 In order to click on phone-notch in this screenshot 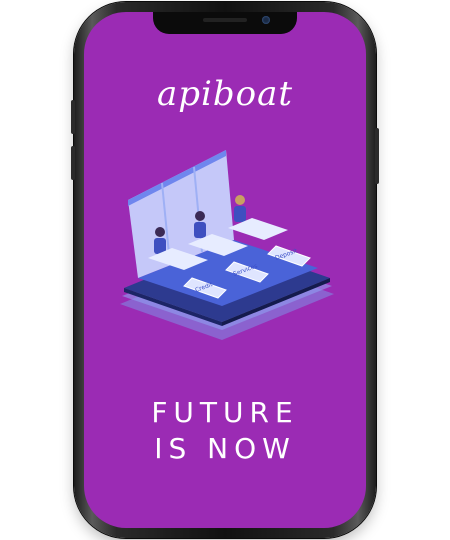, I will do `click(225, 23)`.